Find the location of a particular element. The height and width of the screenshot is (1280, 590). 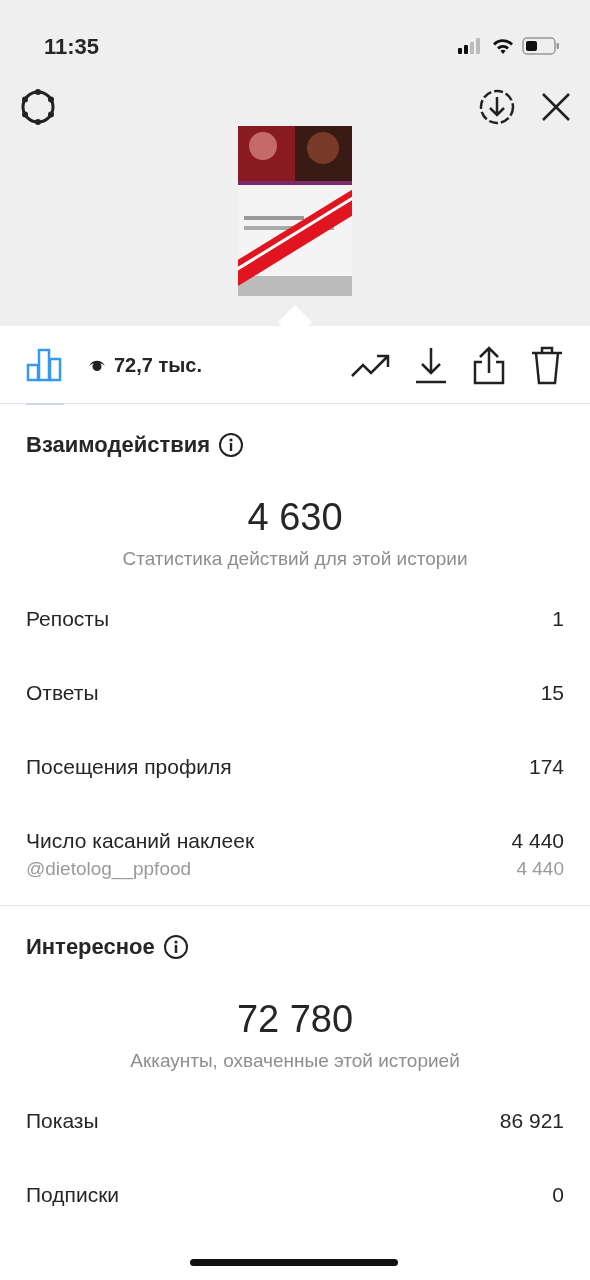

metric-value: 86 921 is located at coordinates (531, 1120).